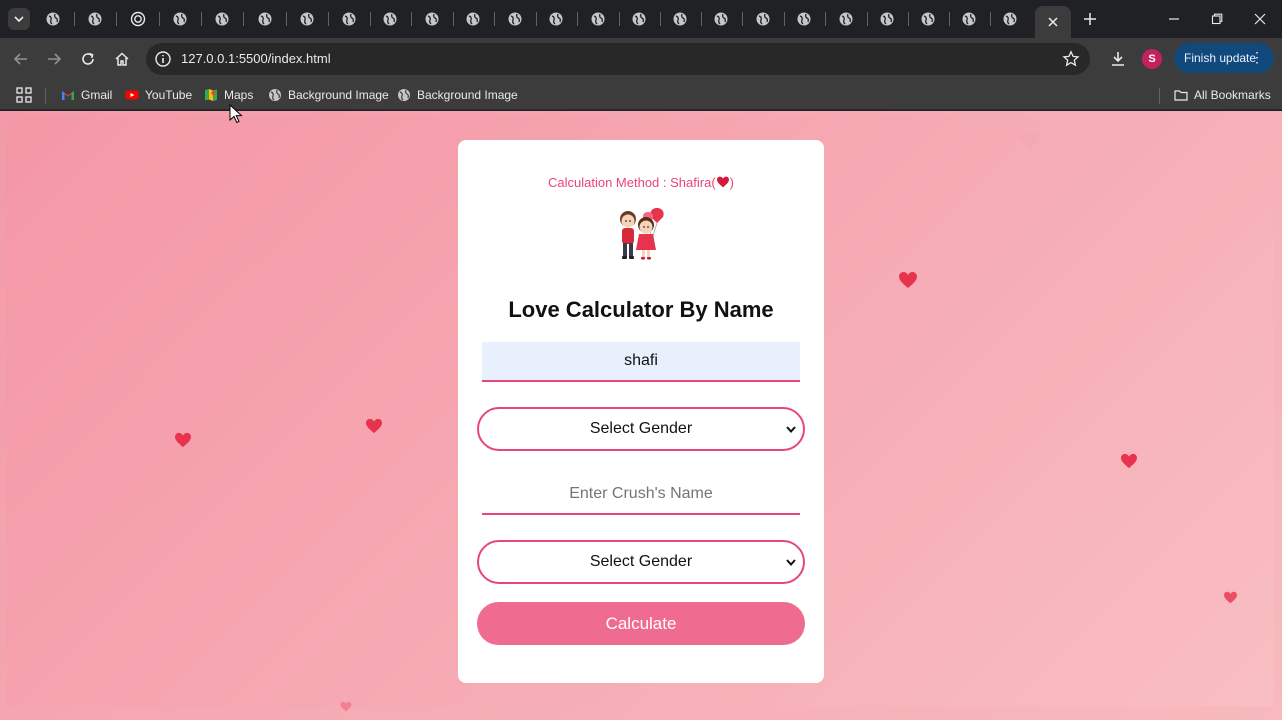 This screenshot has width=1282, height=720. I want to click on finish-update-button: Finish update ⋮, so click(1224, 58).